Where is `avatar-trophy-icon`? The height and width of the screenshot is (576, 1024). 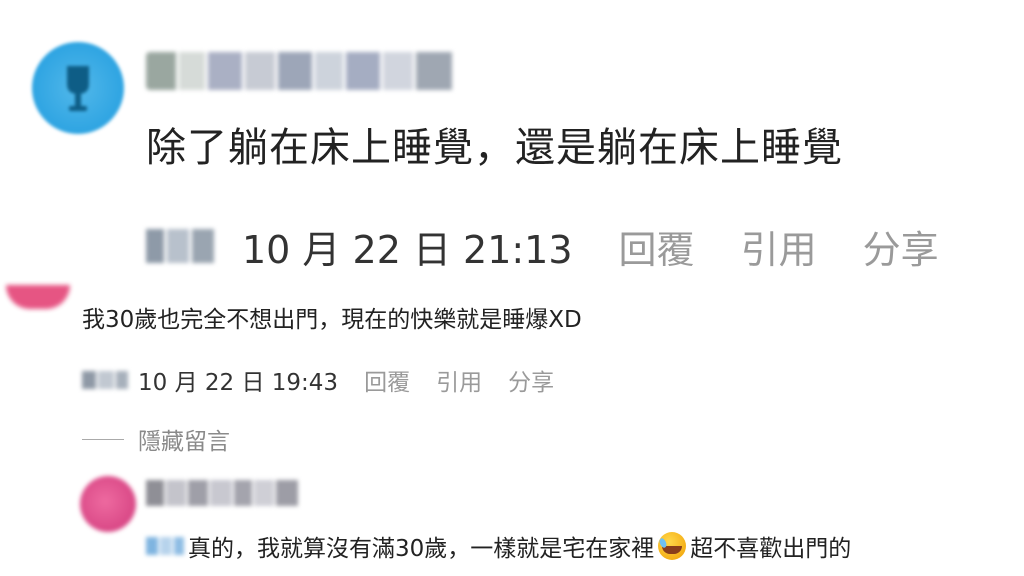
avatar-trophy-icon is located at coordinates (78, 88).